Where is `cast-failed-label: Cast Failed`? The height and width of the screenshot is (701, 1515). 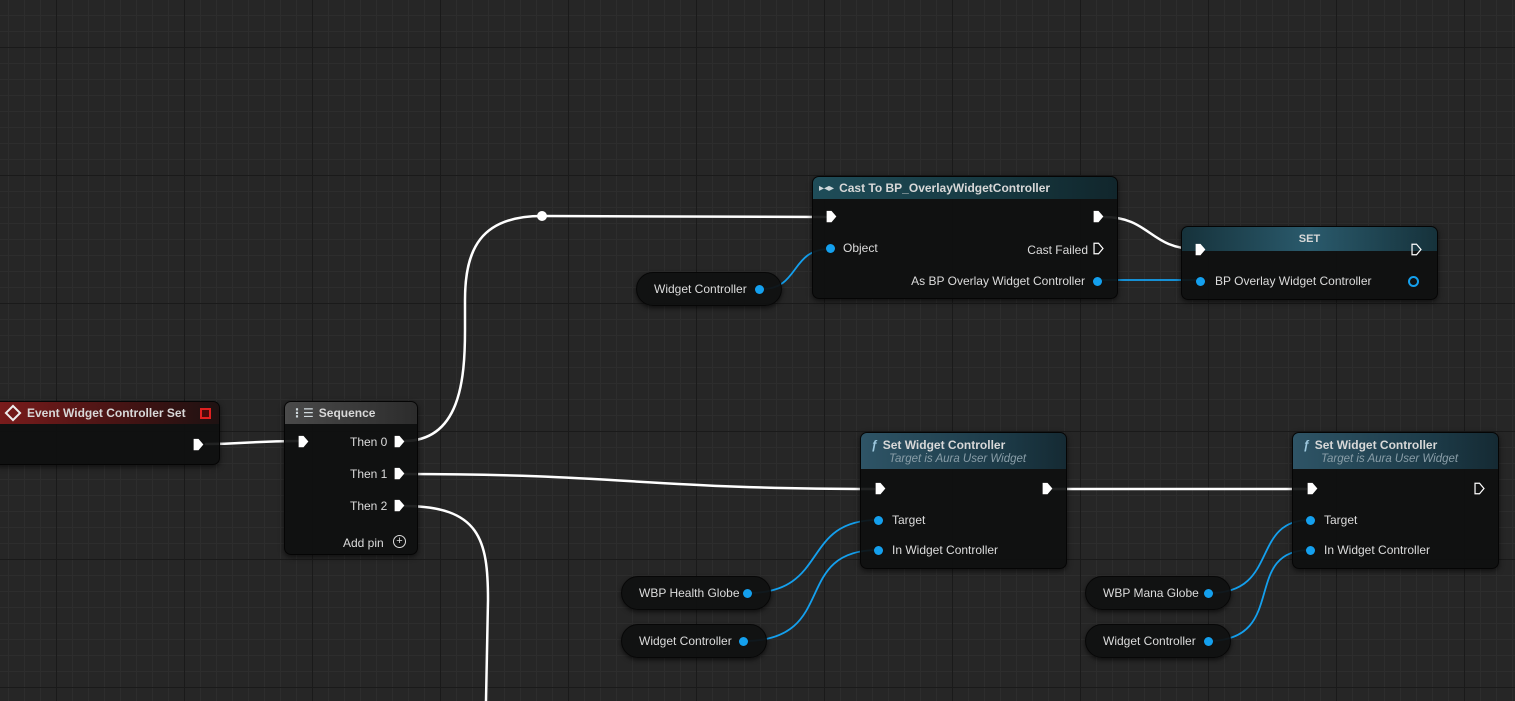
cast-failed-label: Cast Failed is located at coordinates (1057, 250).